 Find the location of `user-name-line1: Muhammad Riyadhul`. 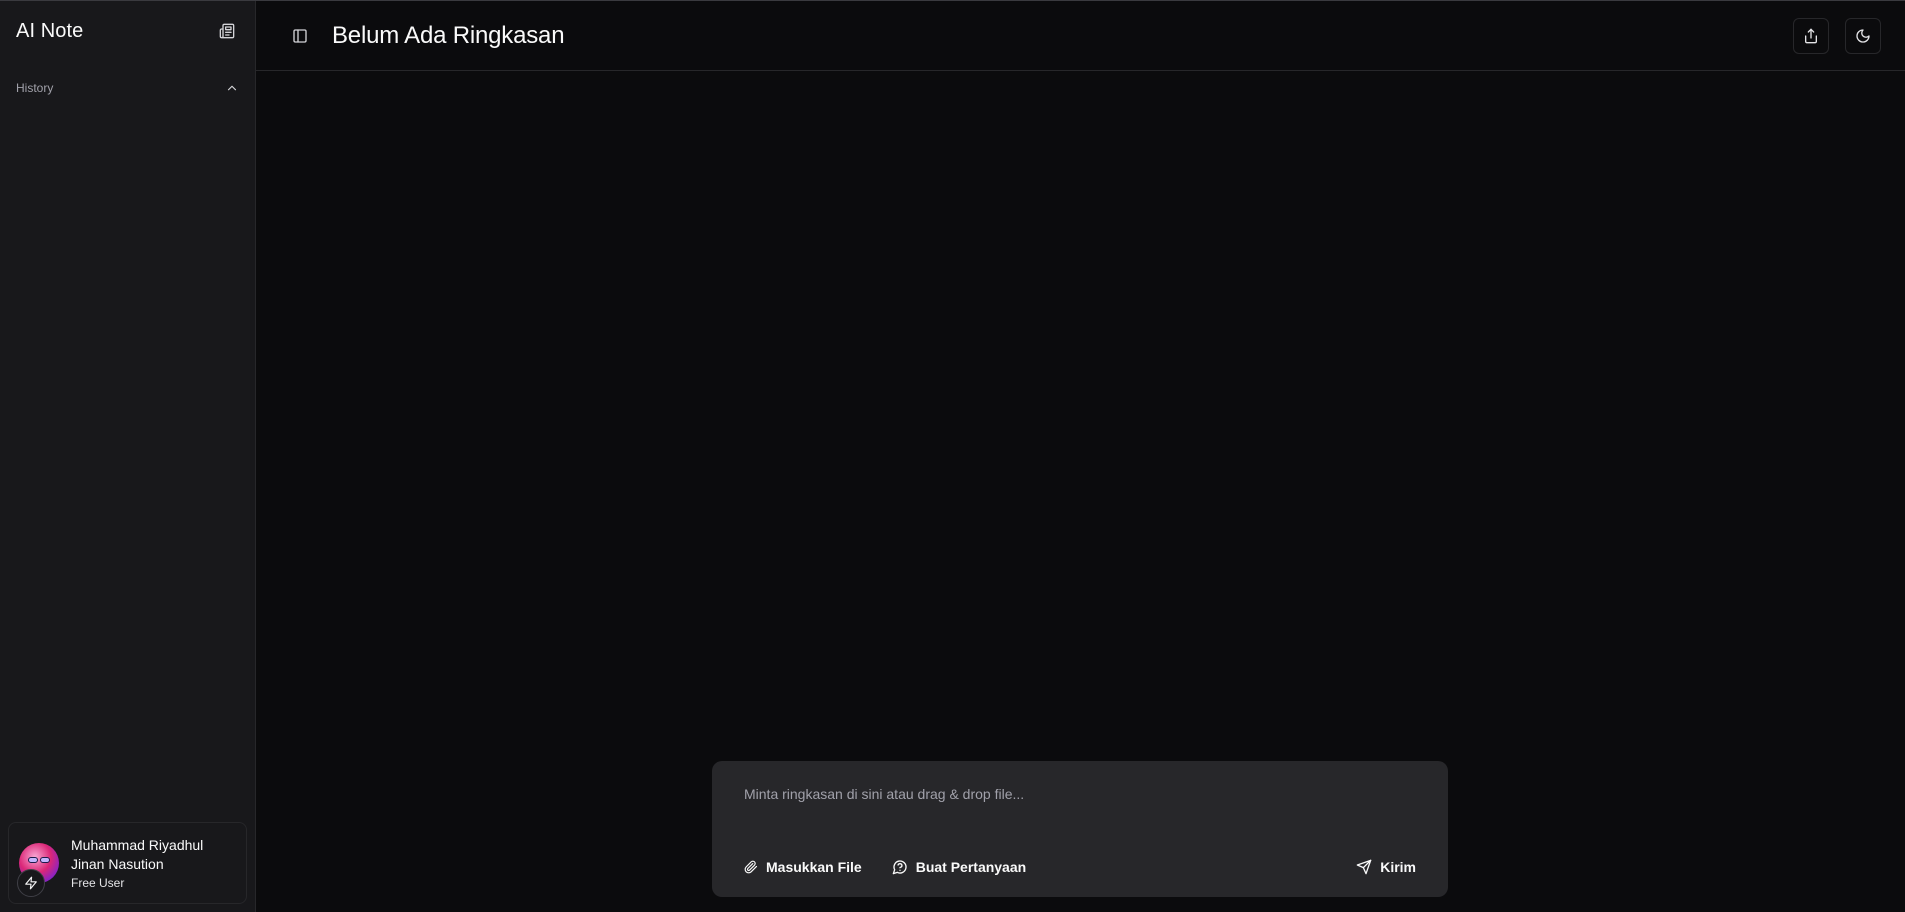

user-name-line1: Muhammad Riyadhul is located at coordinates (137, 845).